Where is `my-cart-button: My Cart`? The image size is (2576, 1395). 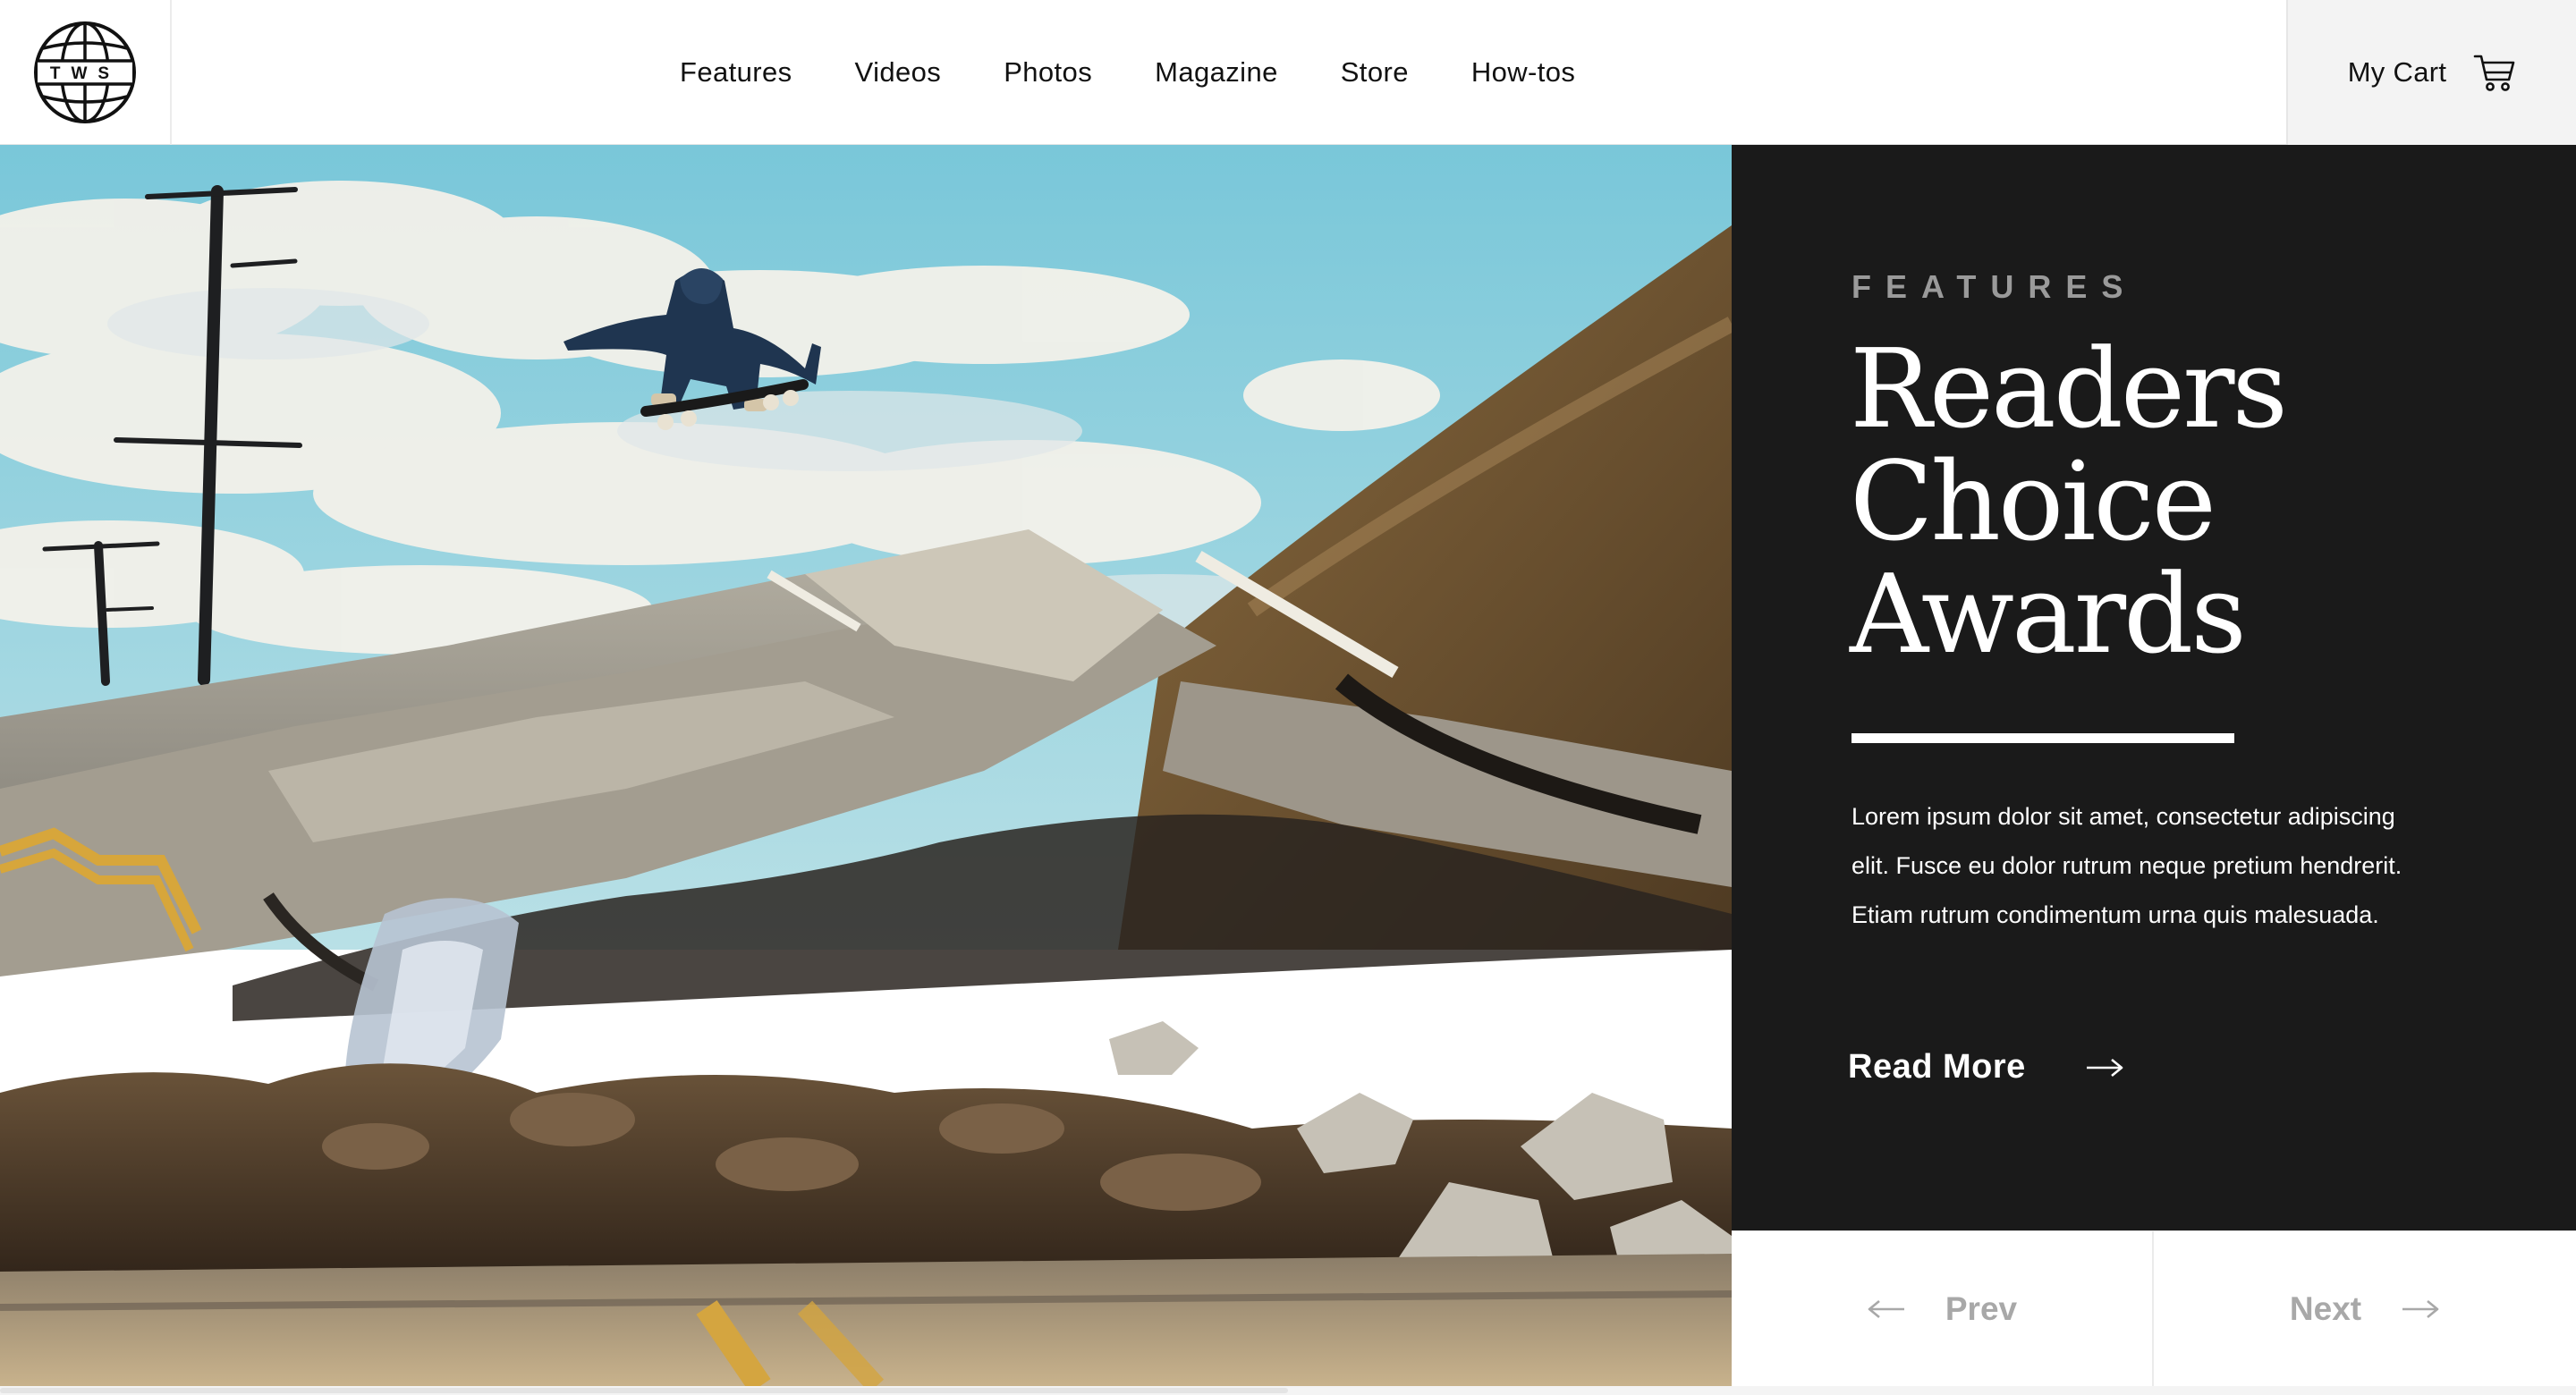
my-cart-button: My Cart is located at coordinates (2431, 72).